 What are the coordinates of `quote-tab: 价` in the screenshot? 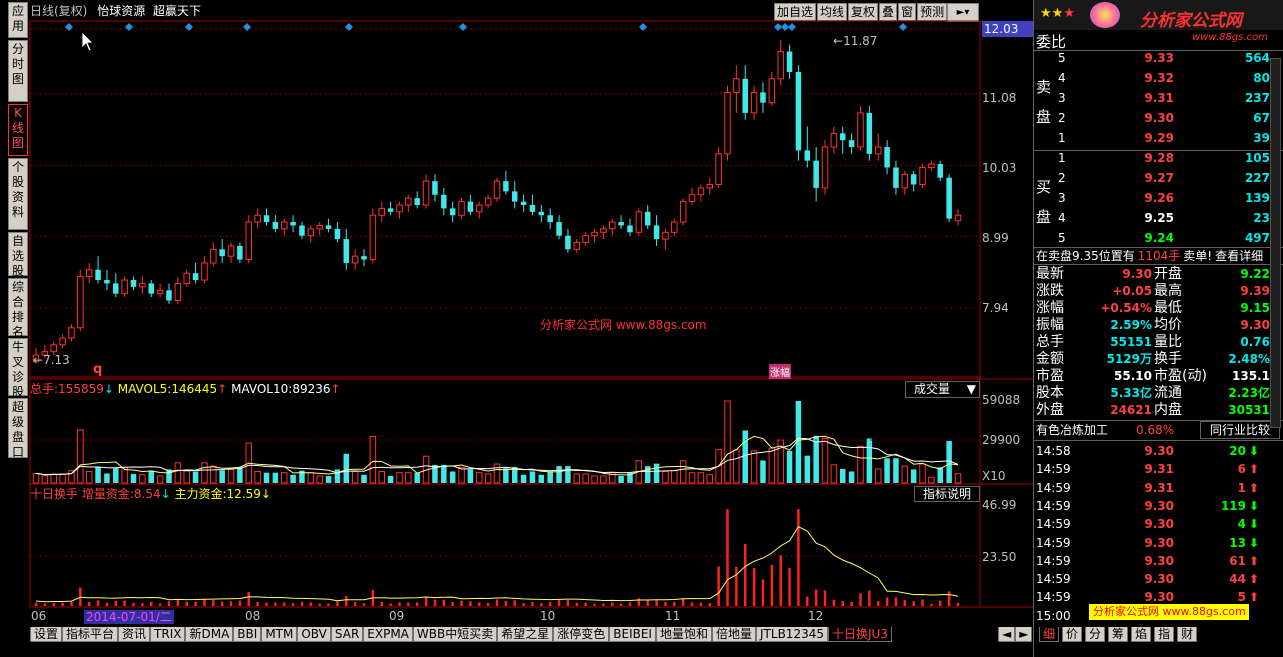 It's located at (1072, 634).